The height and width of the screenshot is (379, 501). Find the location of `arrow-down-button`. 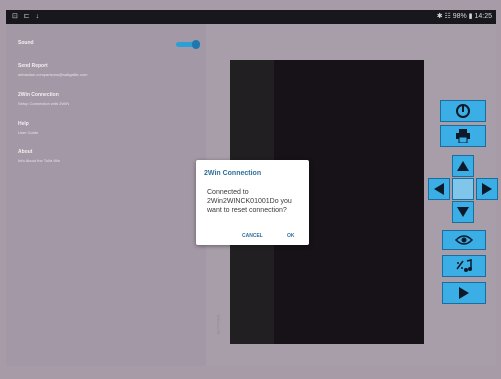

arrow-down-button is located at coordinates (463, 212).